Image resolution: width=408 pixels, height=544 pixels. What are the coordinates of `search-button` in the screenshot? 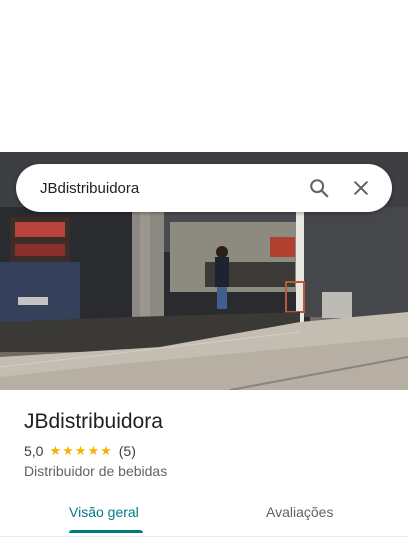 It's located at (319, 188).